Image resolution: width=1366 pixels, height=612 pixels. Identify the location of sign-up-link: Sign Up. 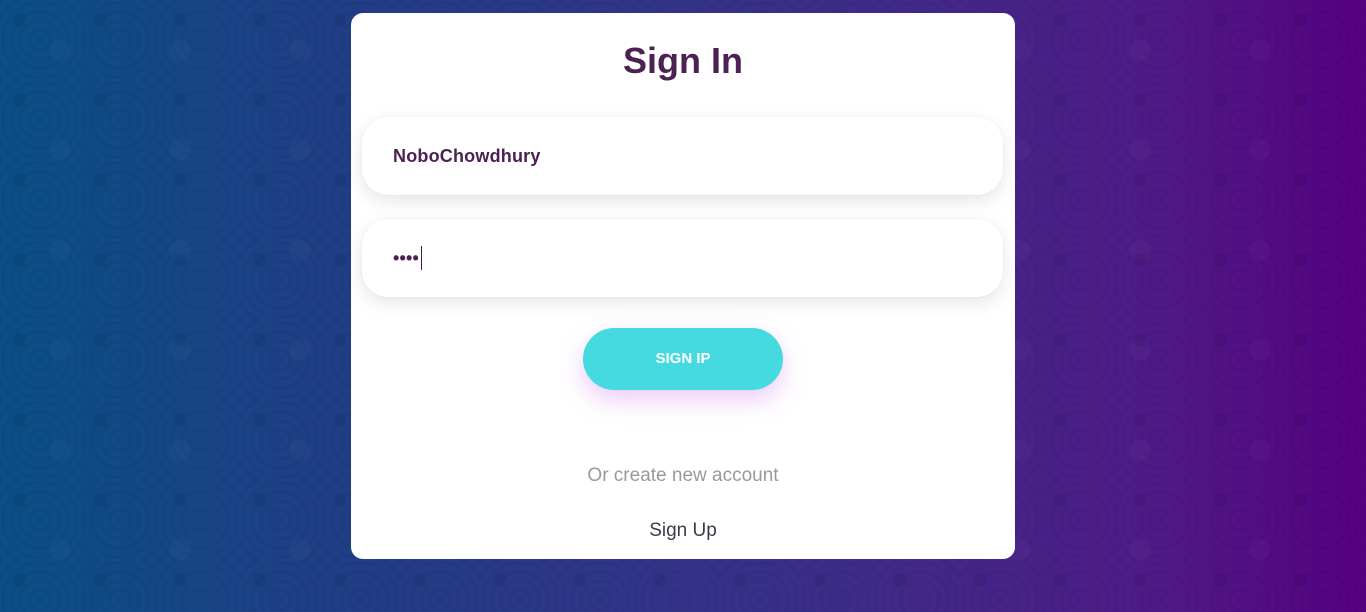
(683, 530).